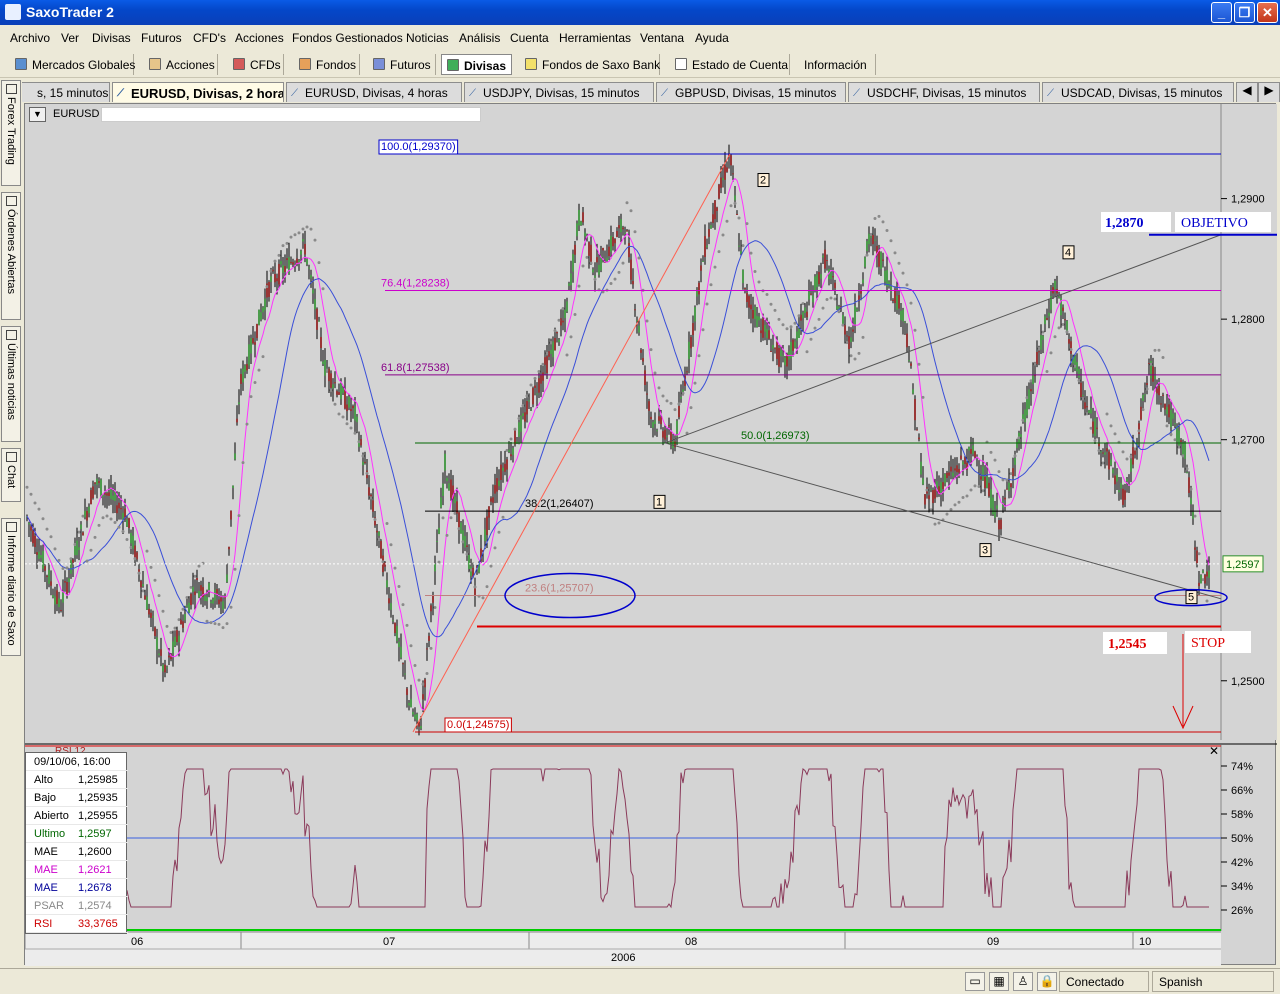  I want to click on menu-ventana: Ventana, so click(662, 38).